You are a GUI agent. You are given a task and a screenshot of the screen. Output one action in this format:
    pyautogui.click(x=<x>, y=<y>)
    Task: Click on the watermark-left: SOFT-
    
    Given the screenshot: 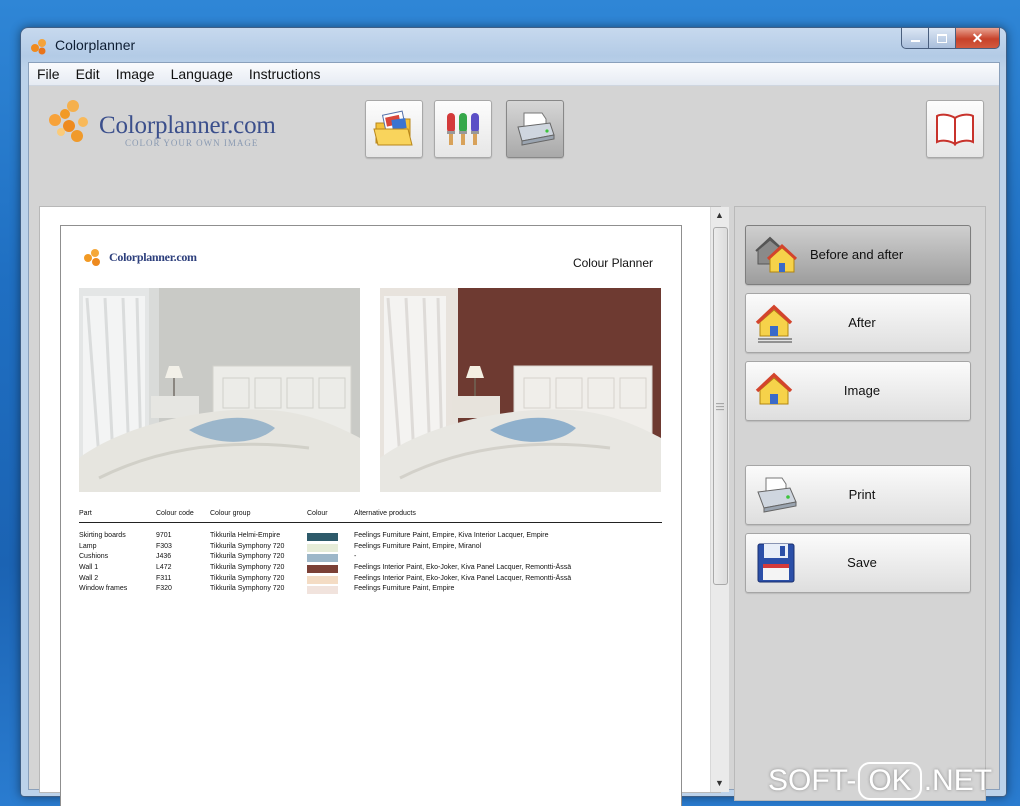 What is the action you would take?
    pyautogui.click(x=812, y=780)
    